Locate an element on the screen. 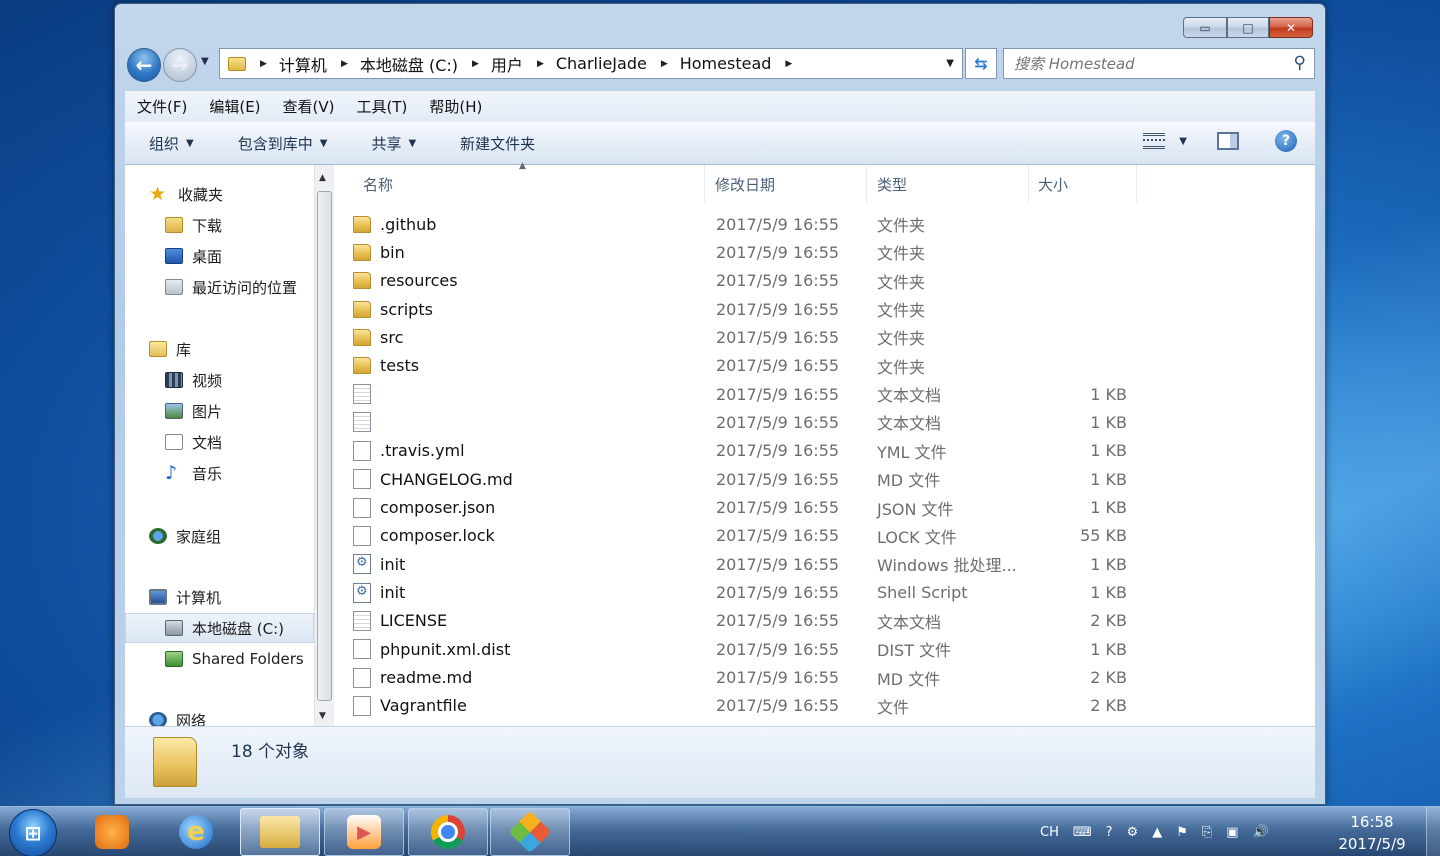  start-button: ⊞ is located at coordinates (33, 832).